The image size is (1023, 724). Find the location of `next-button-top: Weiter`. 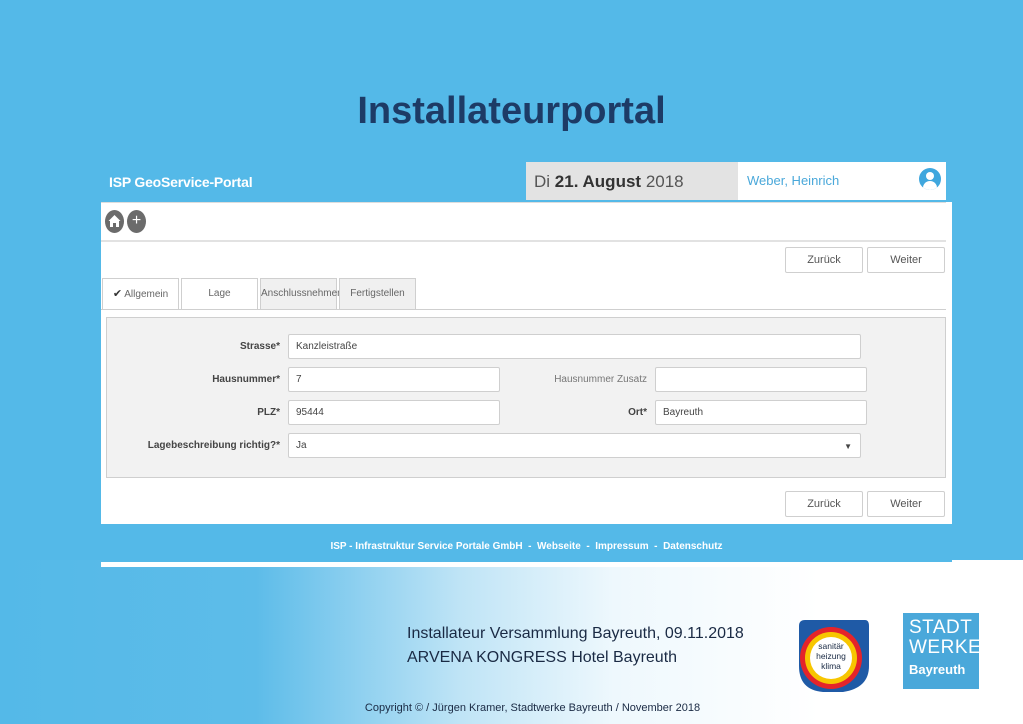

next-button-top: Weiter is located at coordinates (906, 260).